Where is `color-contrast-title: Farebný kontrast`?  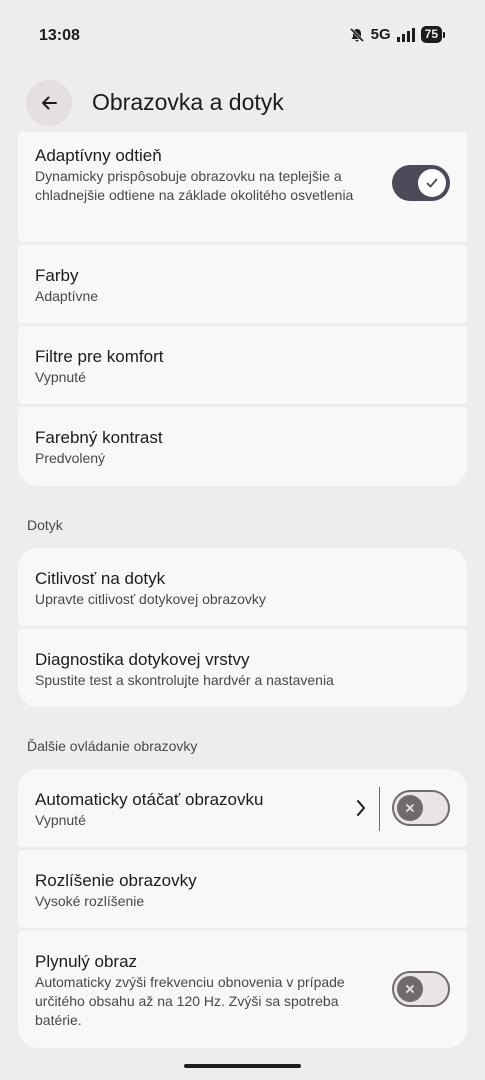
color-contrast-title: Farebný kontrast is located at coordinates (99, 437).